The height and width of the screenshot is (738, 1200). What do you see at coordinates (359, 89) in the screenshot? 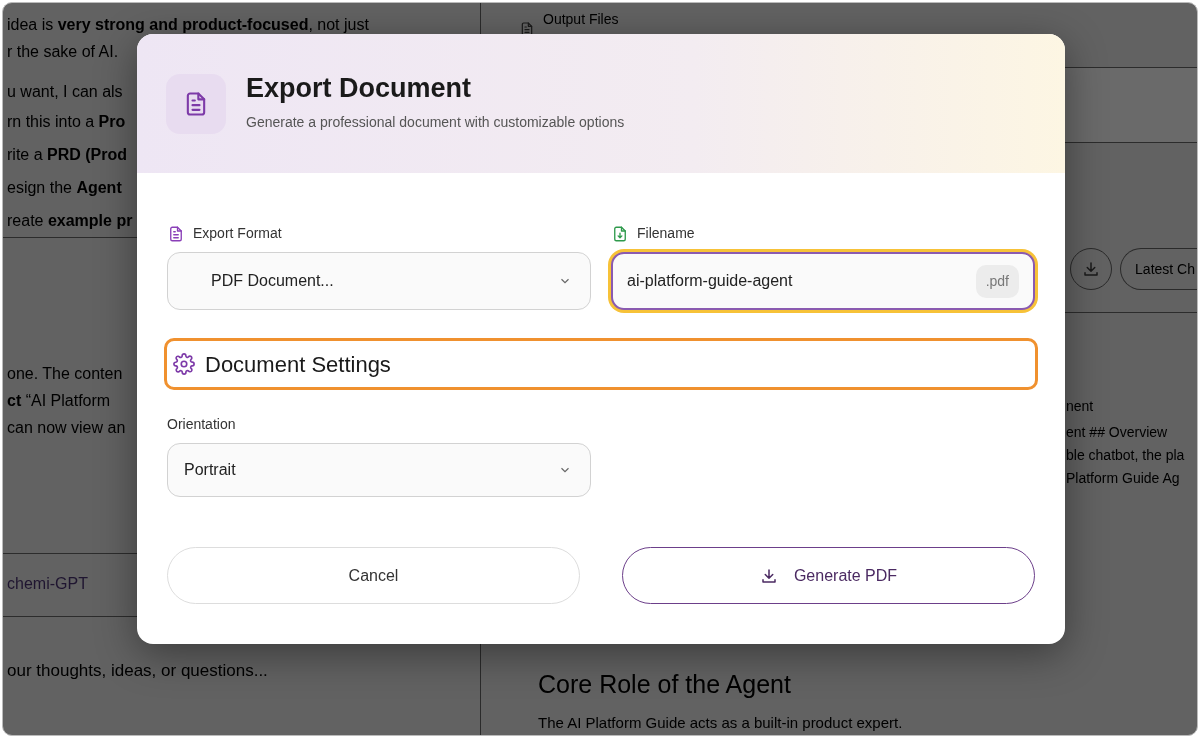
I see `dialog-title: Export Document` at bounding box center [359, 89].